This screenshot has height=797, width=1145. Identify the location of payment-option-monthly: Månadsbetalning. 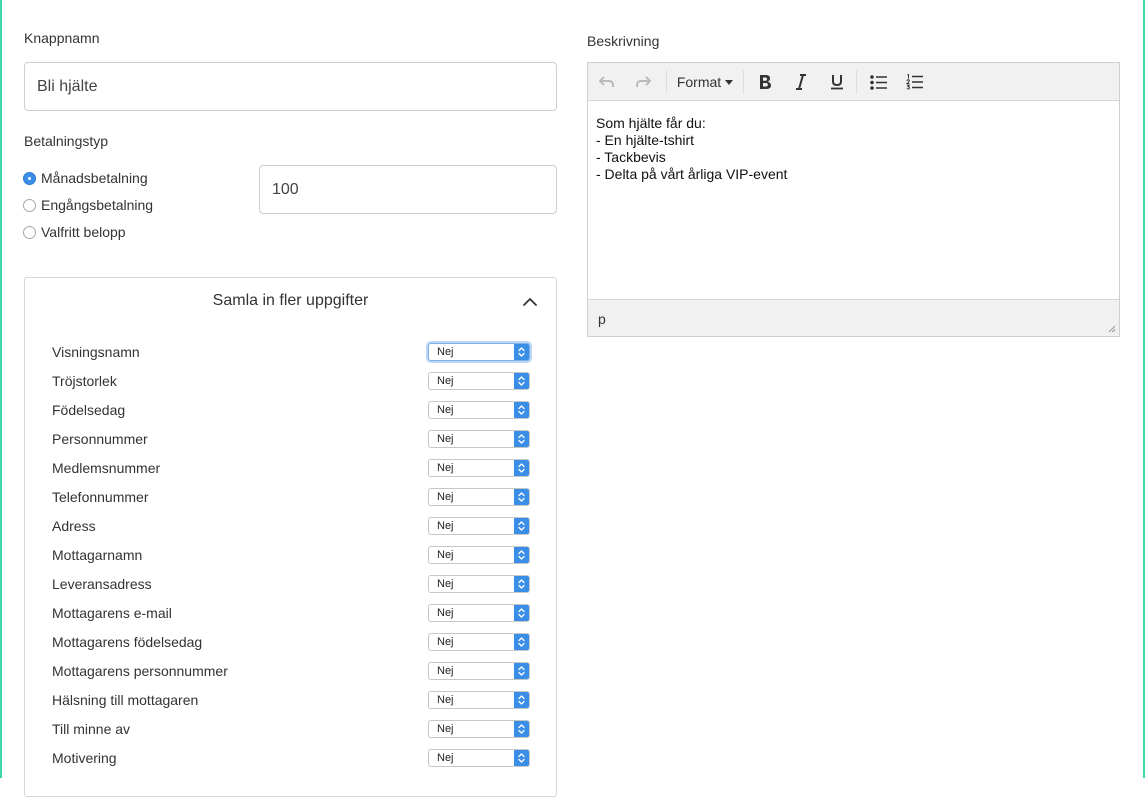
(85, 178).